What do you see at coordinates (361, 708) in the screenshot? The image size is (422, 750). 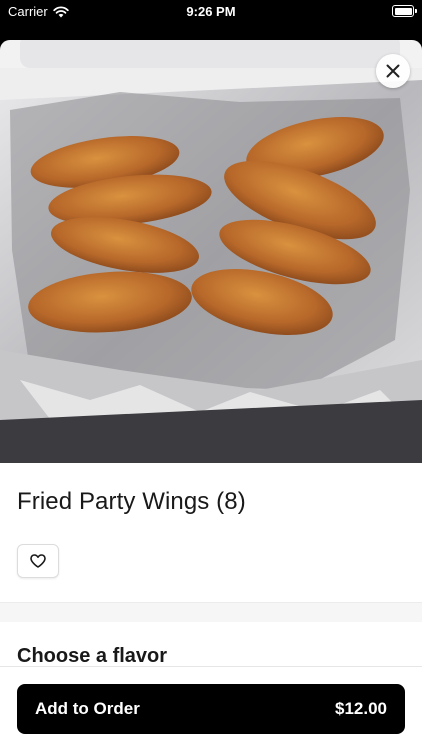 I see `order-price: $12.00` at bounding box center [361, 708].